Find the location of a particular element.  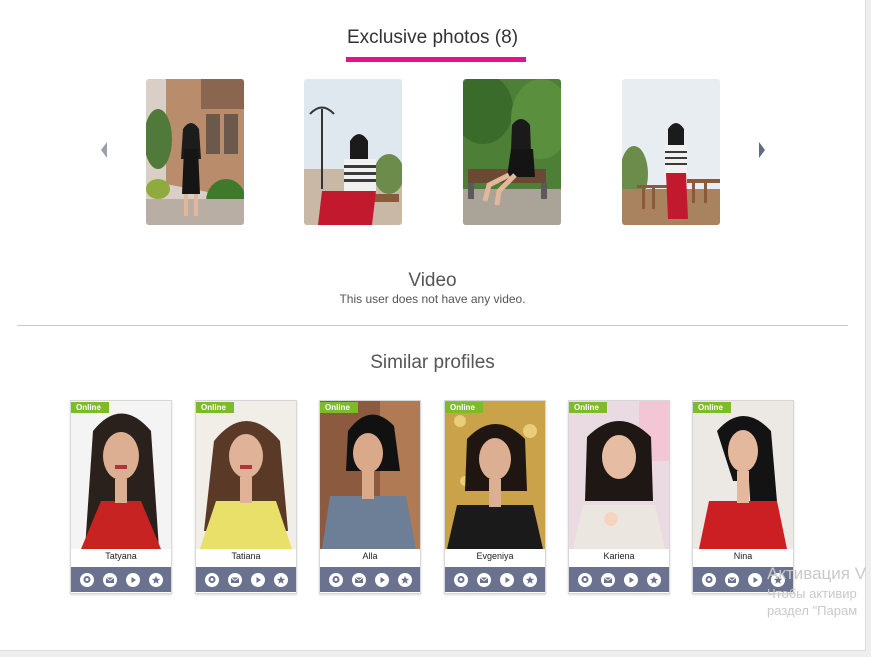

watermark-line-2: Чтобы активир is located at coordinates (812, 593).